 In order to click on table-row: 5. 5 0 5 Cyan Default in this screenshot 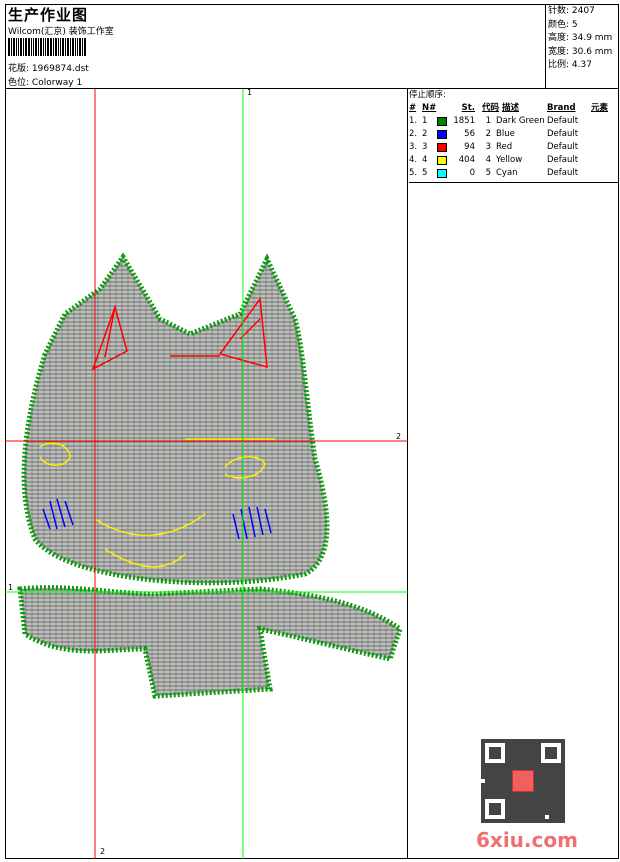, I will do `click(514, 173)`.